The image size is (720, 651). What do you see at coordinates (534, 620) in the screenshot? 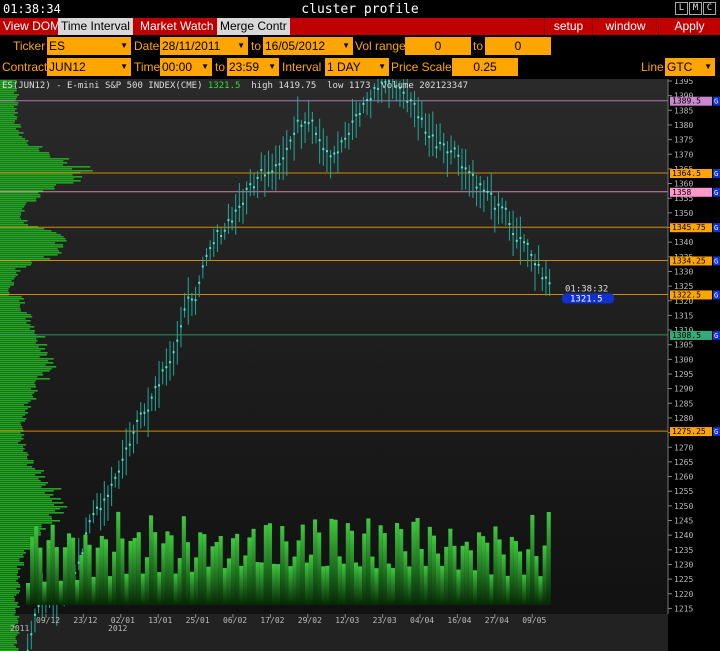
I see `date-tick-label: 09/05` at bounding box center [534, 620].